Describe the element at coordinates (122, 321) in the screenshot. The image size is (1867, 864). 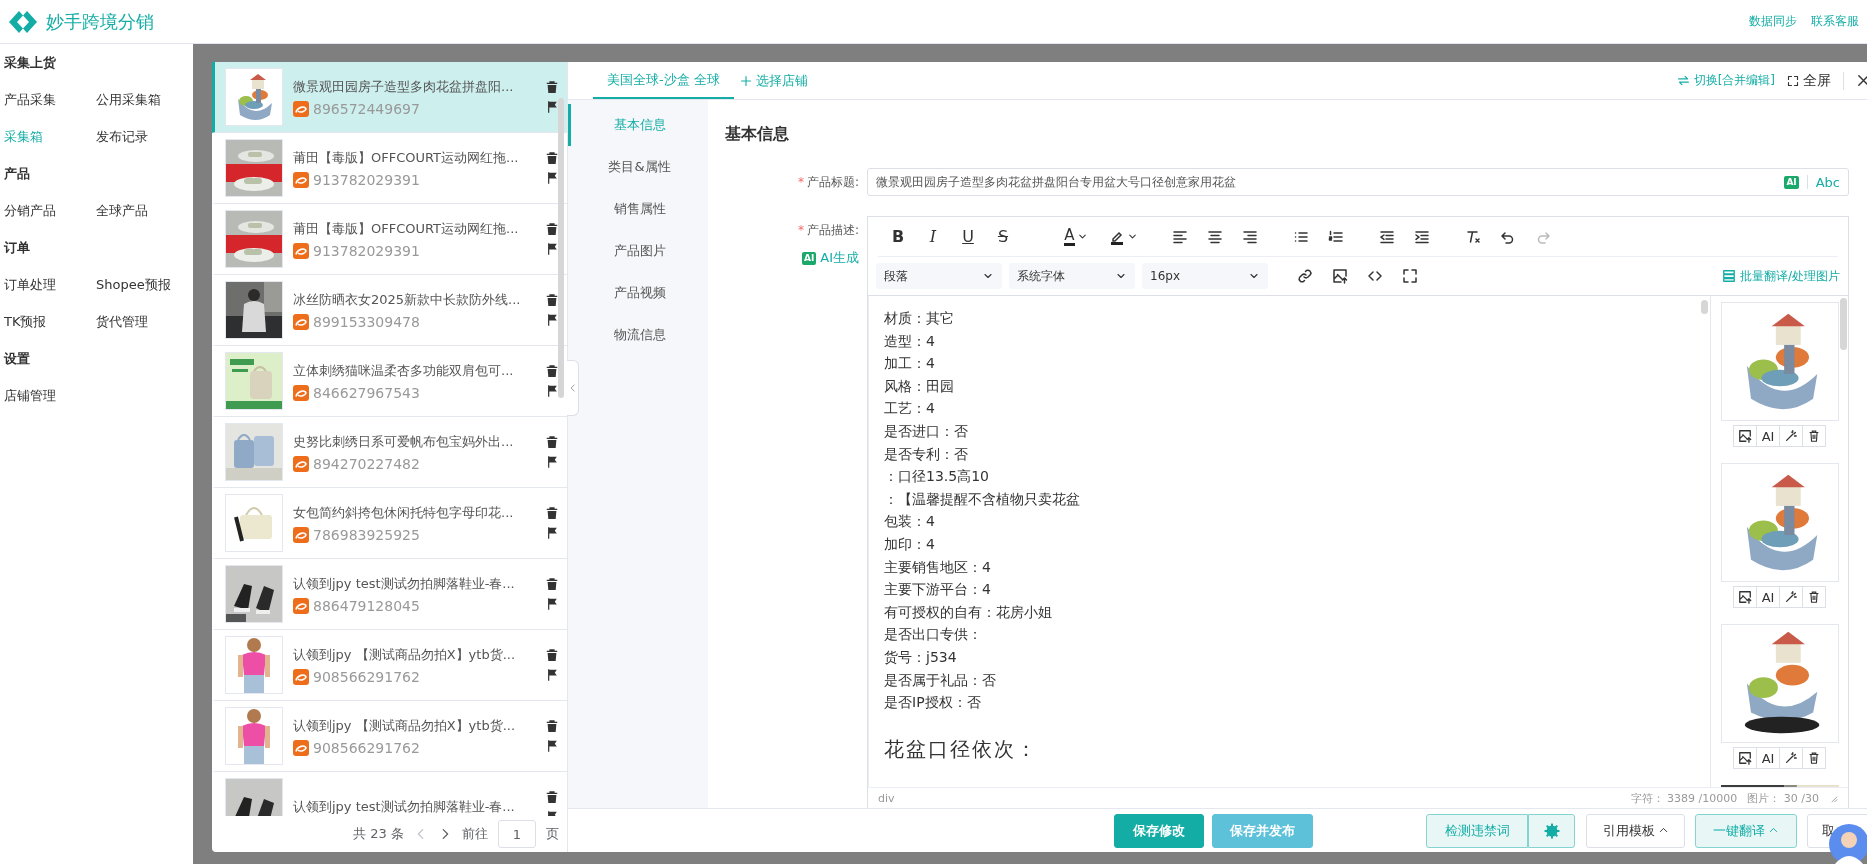
I see `sidebar-item: 货代管理` at that location.